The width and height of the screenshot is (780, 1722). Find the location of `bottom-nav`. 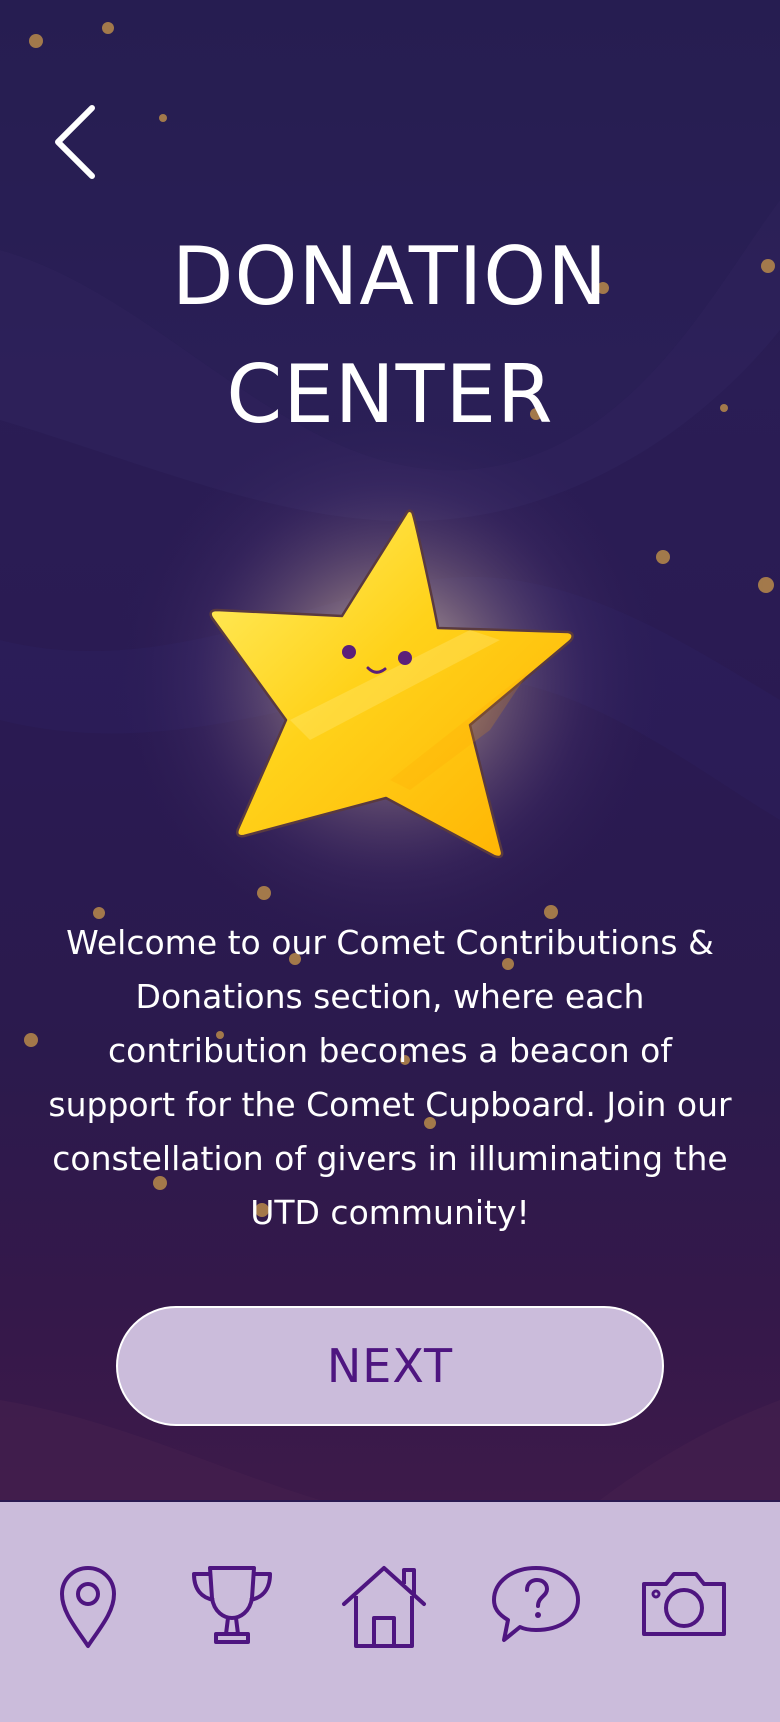

bottom-nav is located at coordinates (390, 1611).